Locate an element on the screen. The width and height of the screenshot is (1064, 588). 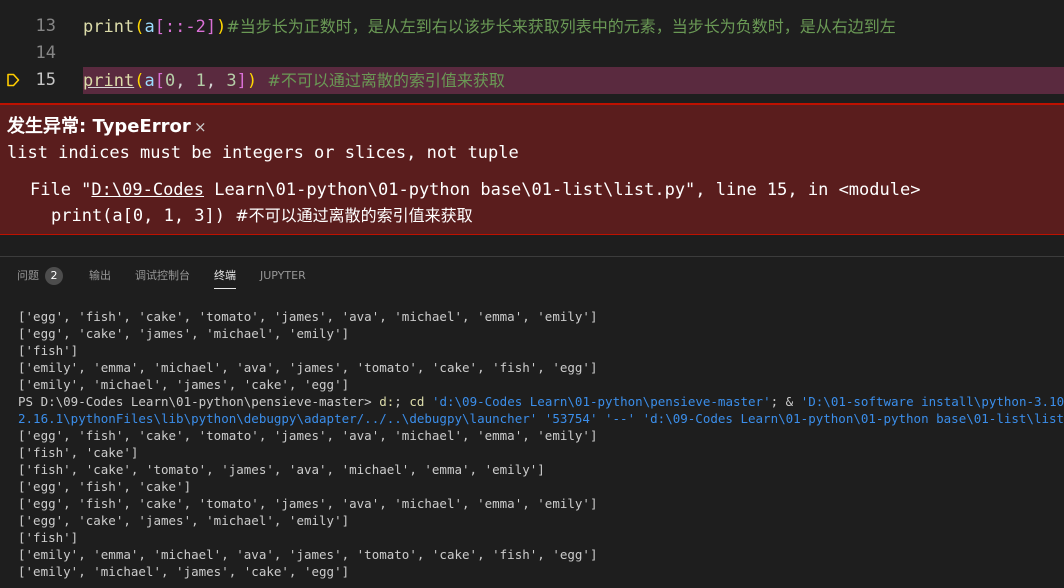
tab-jupyter: JUPYTER is located at coordinates (283, 276).